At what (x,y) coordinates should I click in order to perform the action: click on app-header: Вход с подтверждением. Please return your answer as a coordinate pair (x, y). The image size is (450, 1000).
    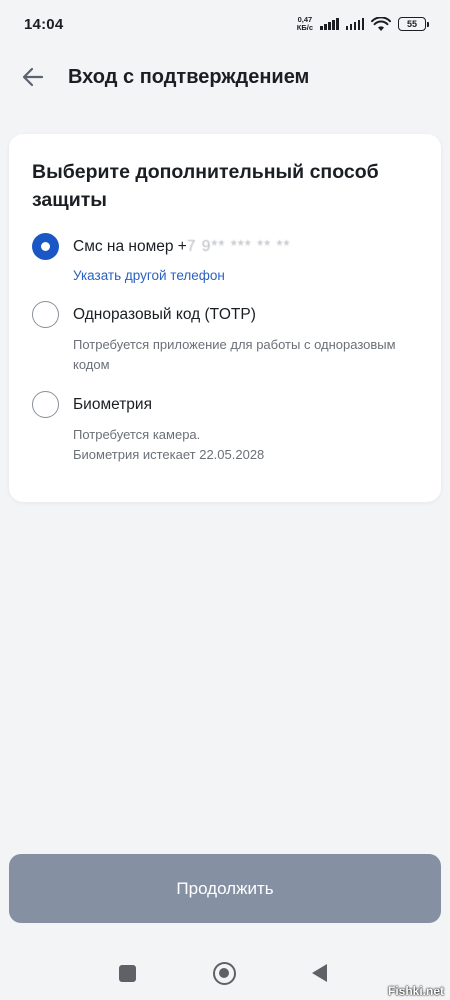
    Looking at the image, I should click on (225, 77).